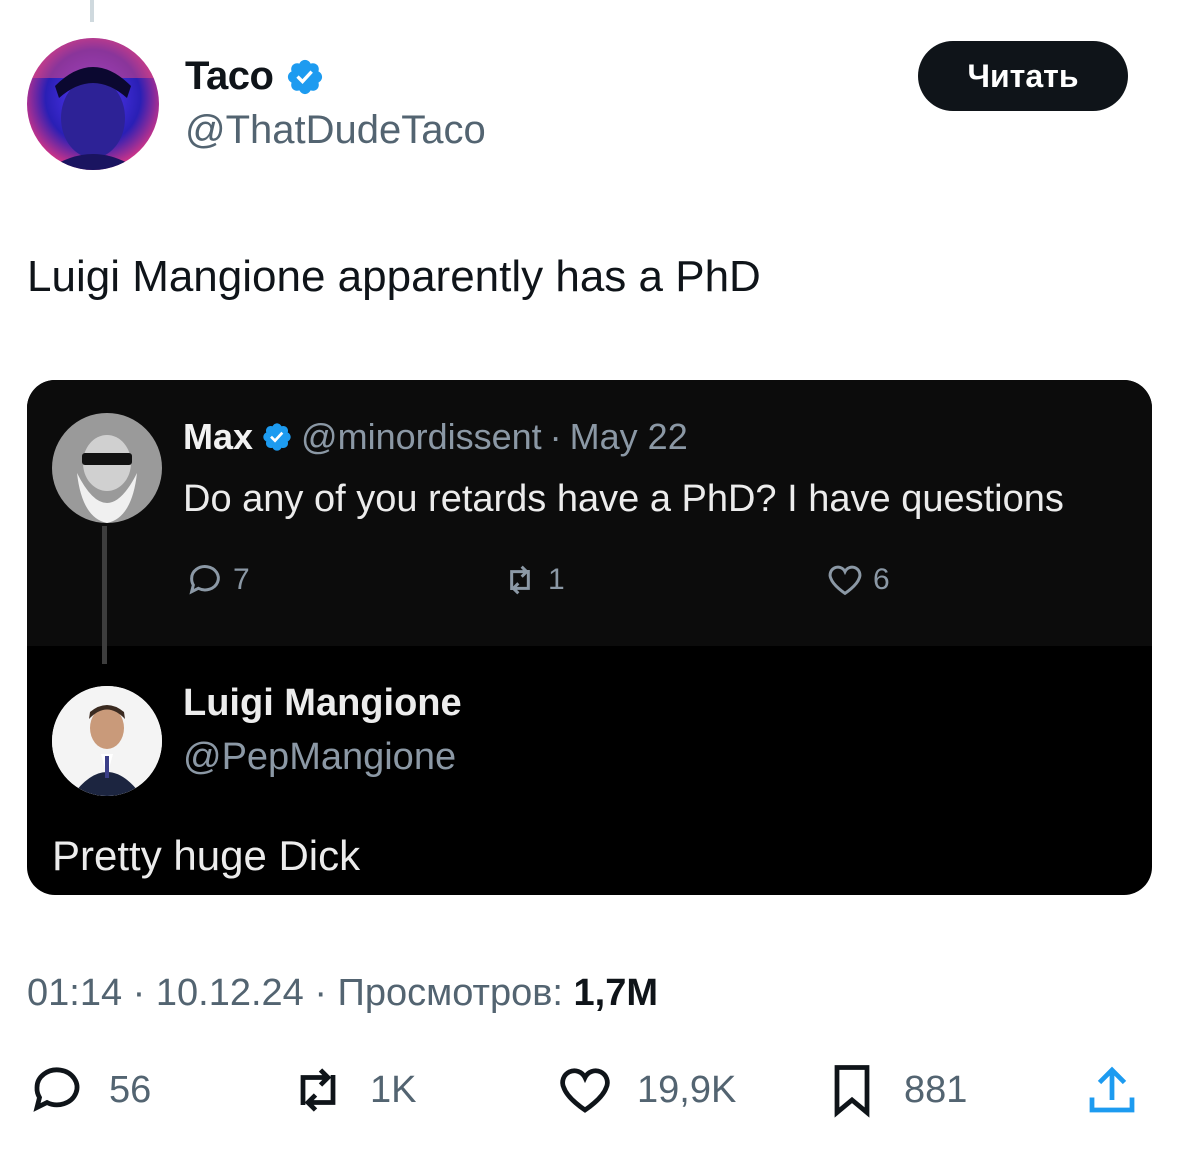  I want to click on share-button, so click(1112, 1090).